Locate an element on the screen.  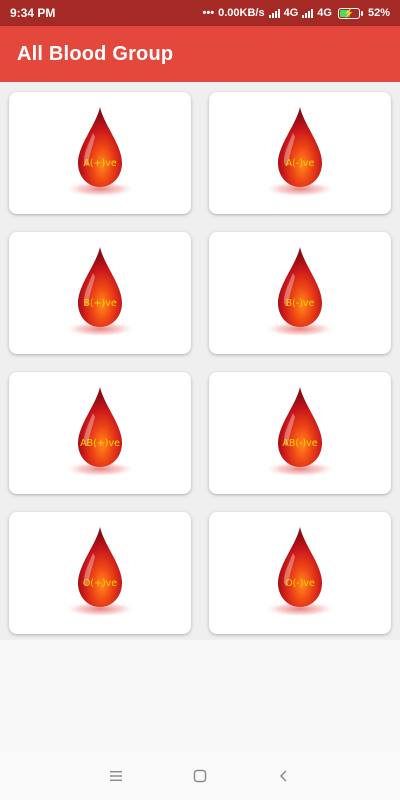
blood-group-card-ab-positive: AB(+)ve is located at coordinates (100, 433).